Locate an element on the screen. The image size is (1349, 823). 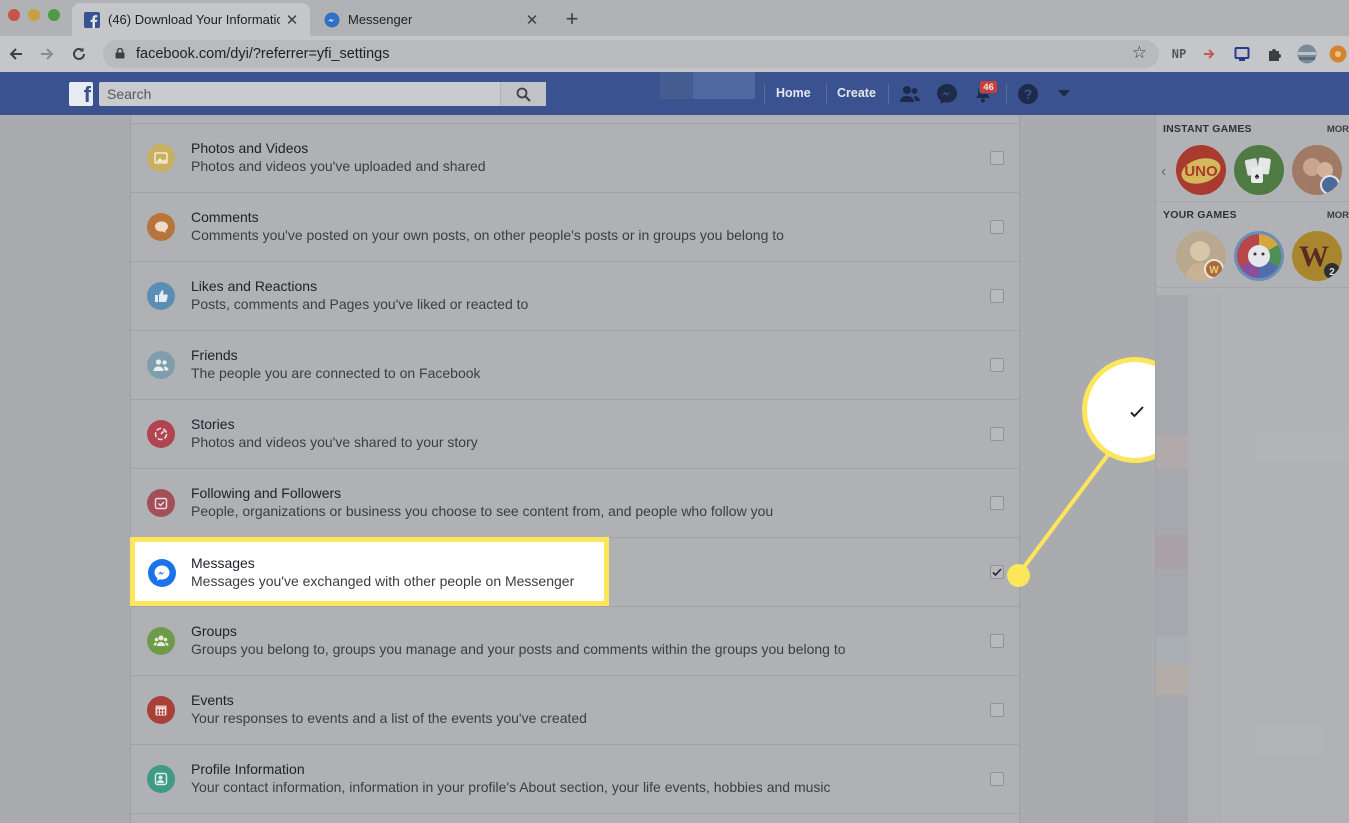
forward-arrow-icon is located at coordinates (47, 54).